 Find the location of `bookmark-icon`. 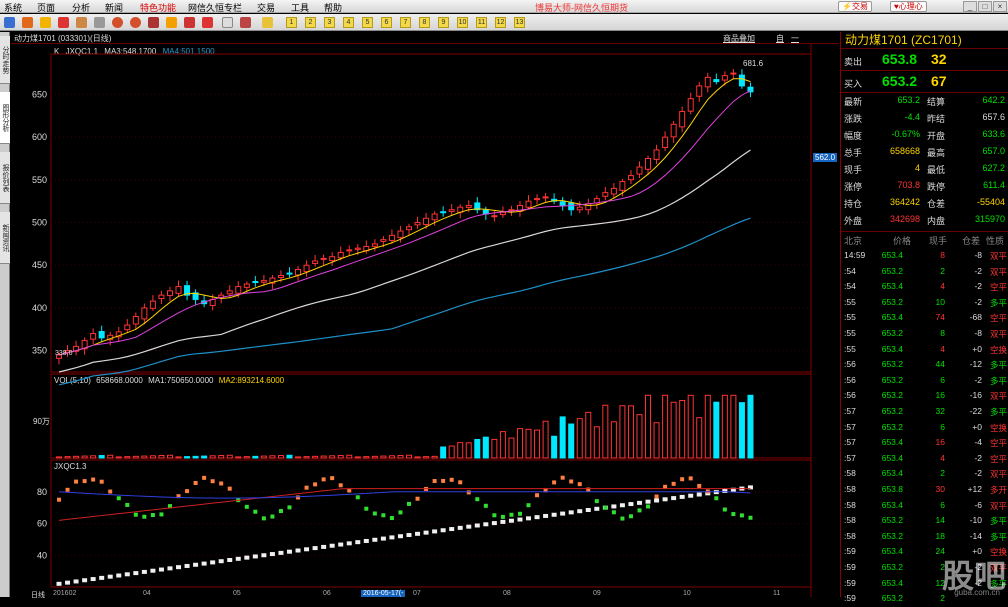

bookmark-icon is located at coordinates (153, 22).